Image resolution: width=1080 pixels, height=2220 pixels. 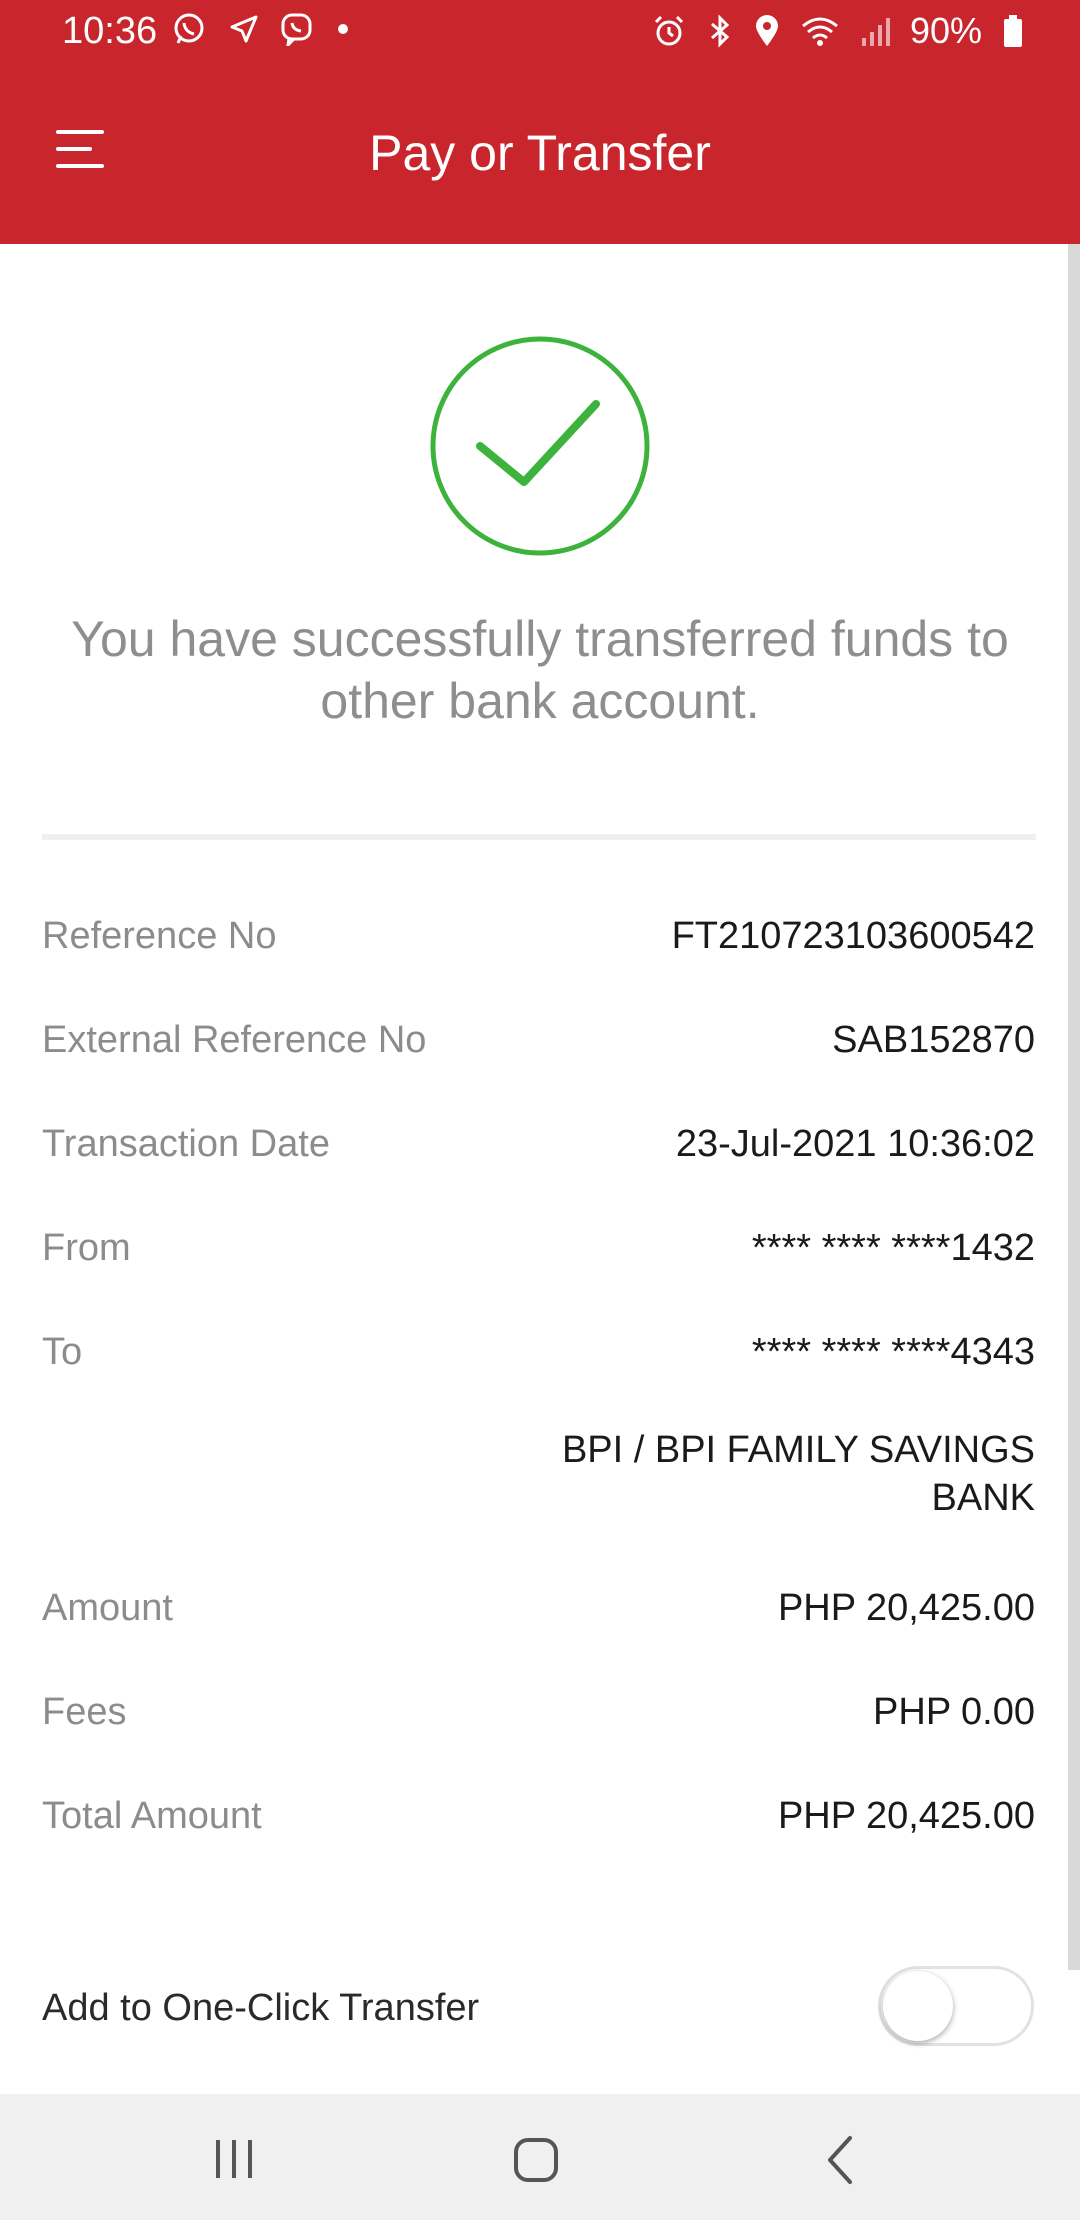 What do you see at coordinates (540, 33) in the screenshot?
I see `status-bar: 10:36 90%` at bounding box center [540, 33].